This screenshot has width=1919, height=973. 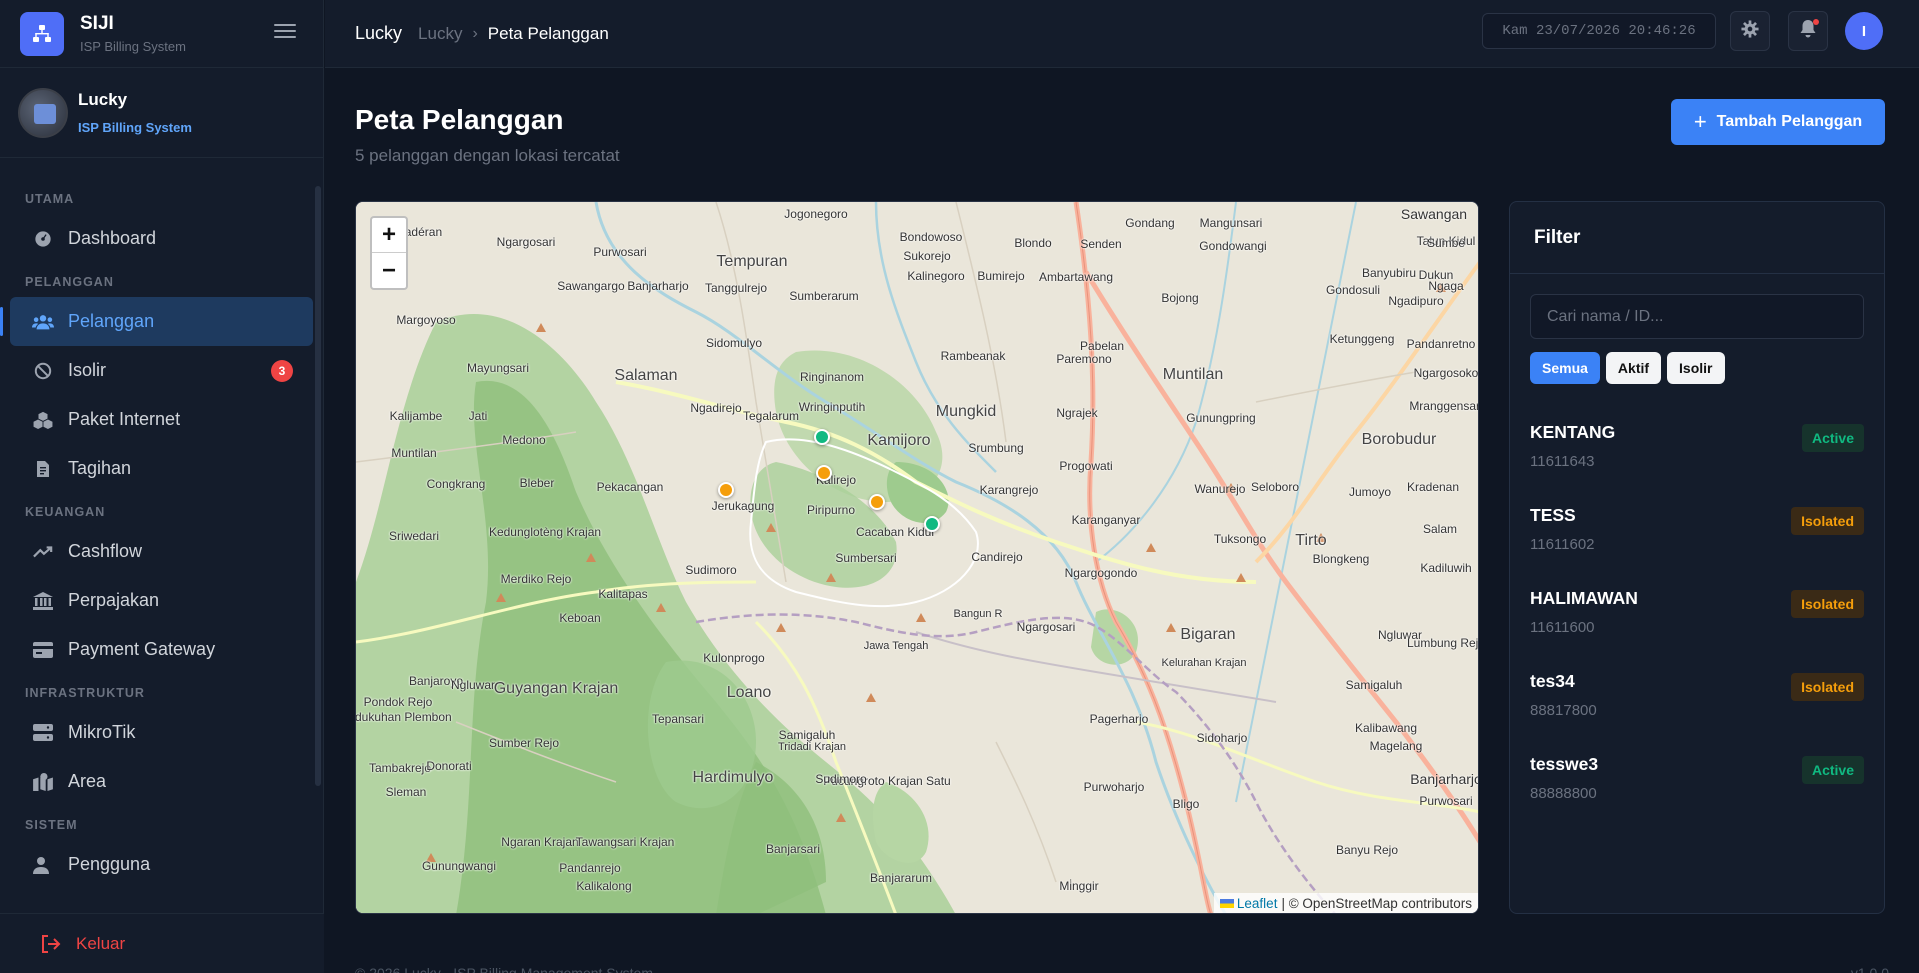 What do you see at coordinates (161, 600) in the screenshot?
I see `sidebar-item-perpajakan: Perpajakan` at bounding box center [161, 600].